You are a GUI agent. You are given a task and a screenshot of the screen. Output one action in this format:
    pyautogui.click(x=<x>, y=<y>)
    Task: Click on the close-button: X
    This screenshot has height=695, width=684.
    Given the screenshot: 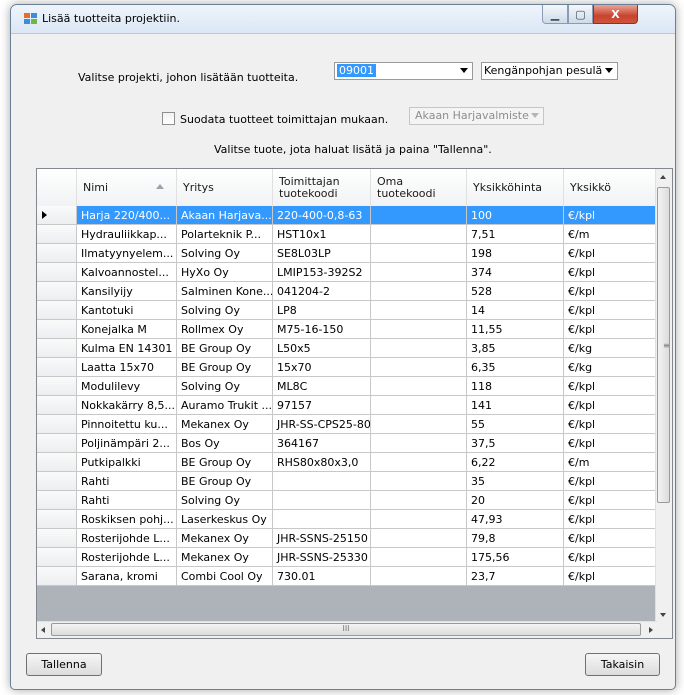 What is the action you would take?
    pyautogui.click(x=615, y=14)
    